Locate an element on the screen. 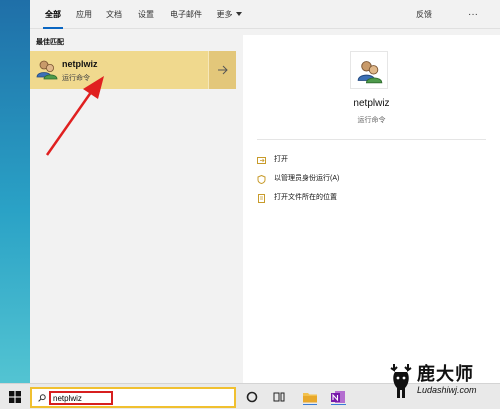  more-options-button: ··· is located at coordinates (473, 14).